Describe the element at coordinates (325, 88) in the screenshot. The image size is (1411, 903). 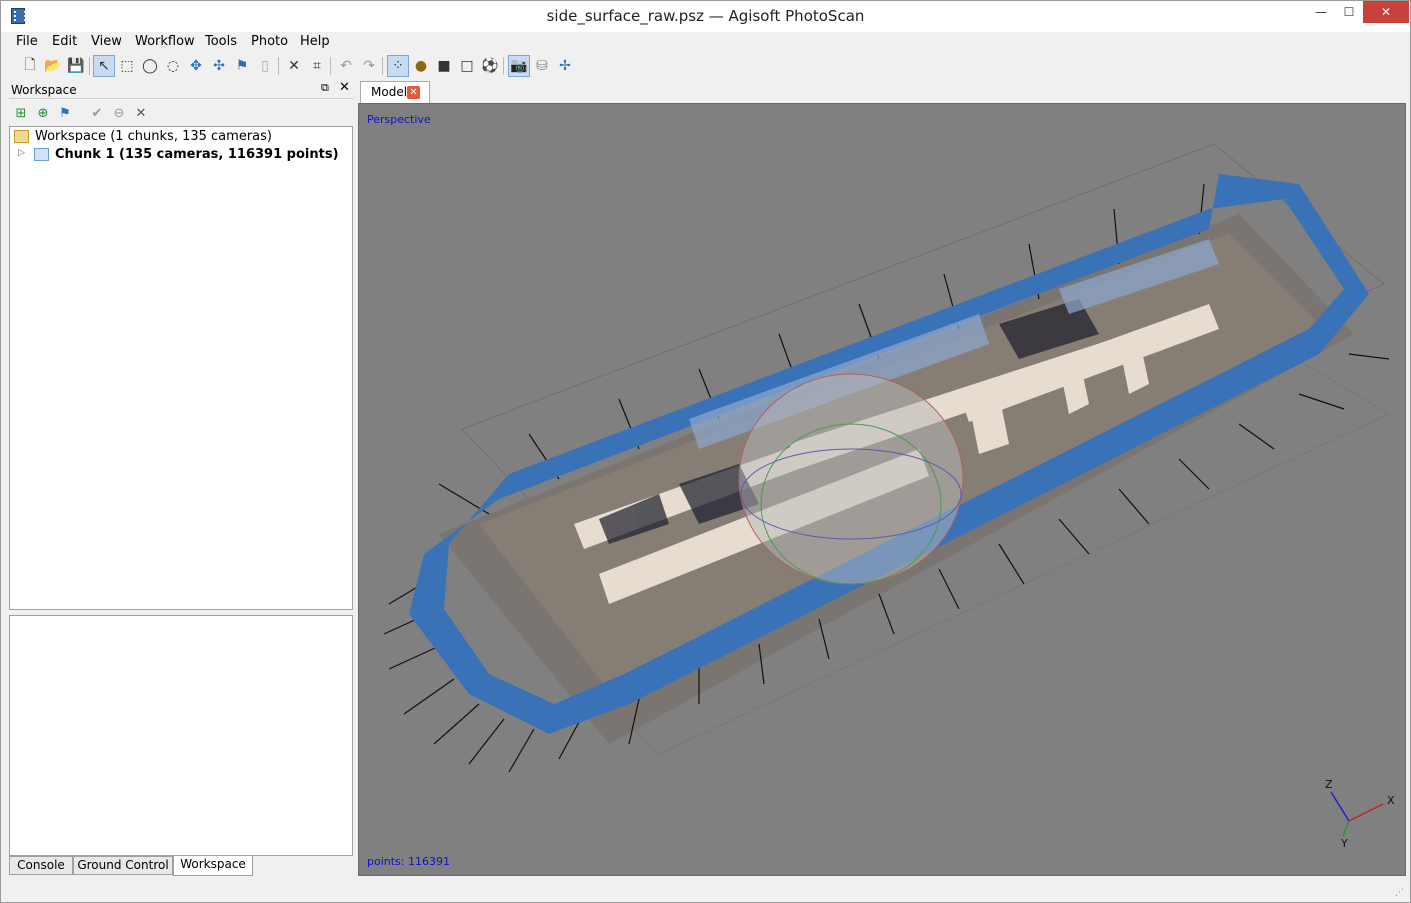
I see `float-panel-icon: ⧉` at that location.